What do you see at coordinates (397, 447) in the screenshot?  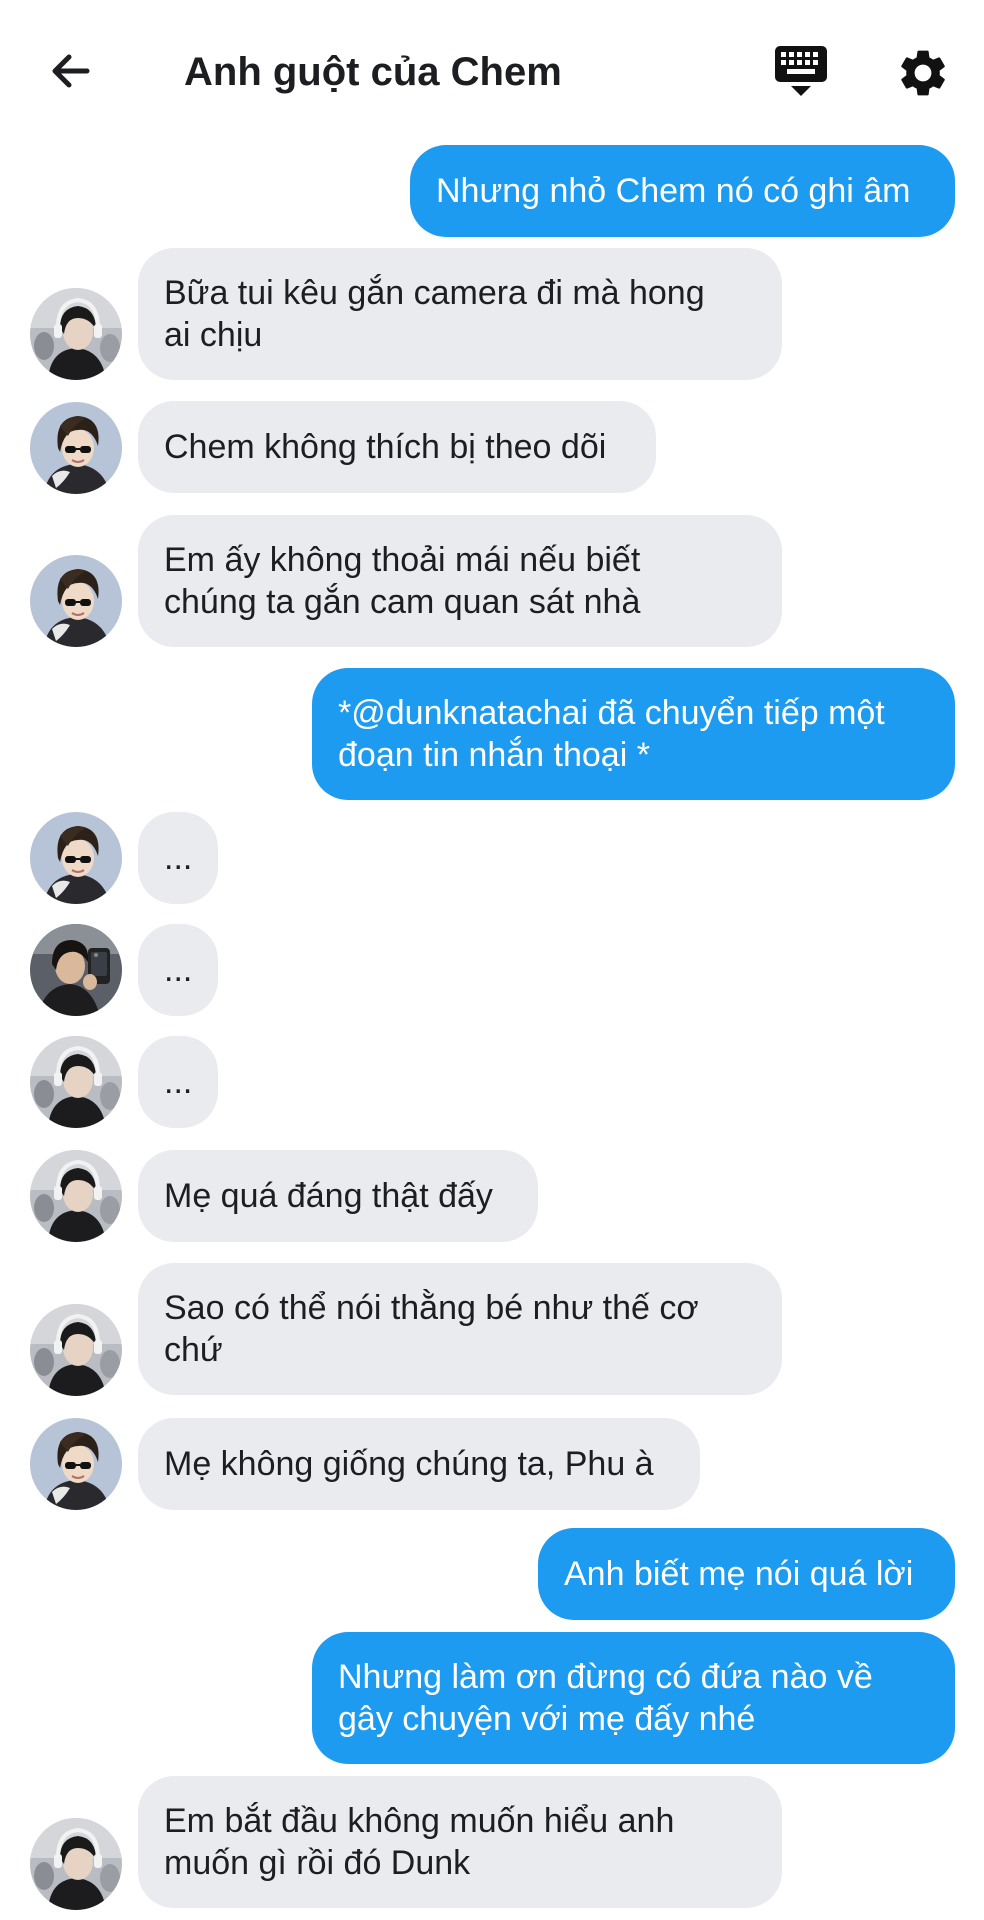 I see `message-bubble: Chem không thích bị theo dõi` at bounding box center [397, 447].